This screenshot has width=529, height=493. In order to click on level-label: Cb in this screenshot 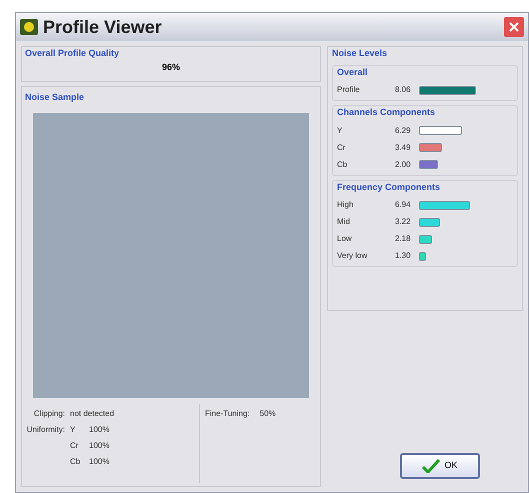, I will do `click(342, 164)`.